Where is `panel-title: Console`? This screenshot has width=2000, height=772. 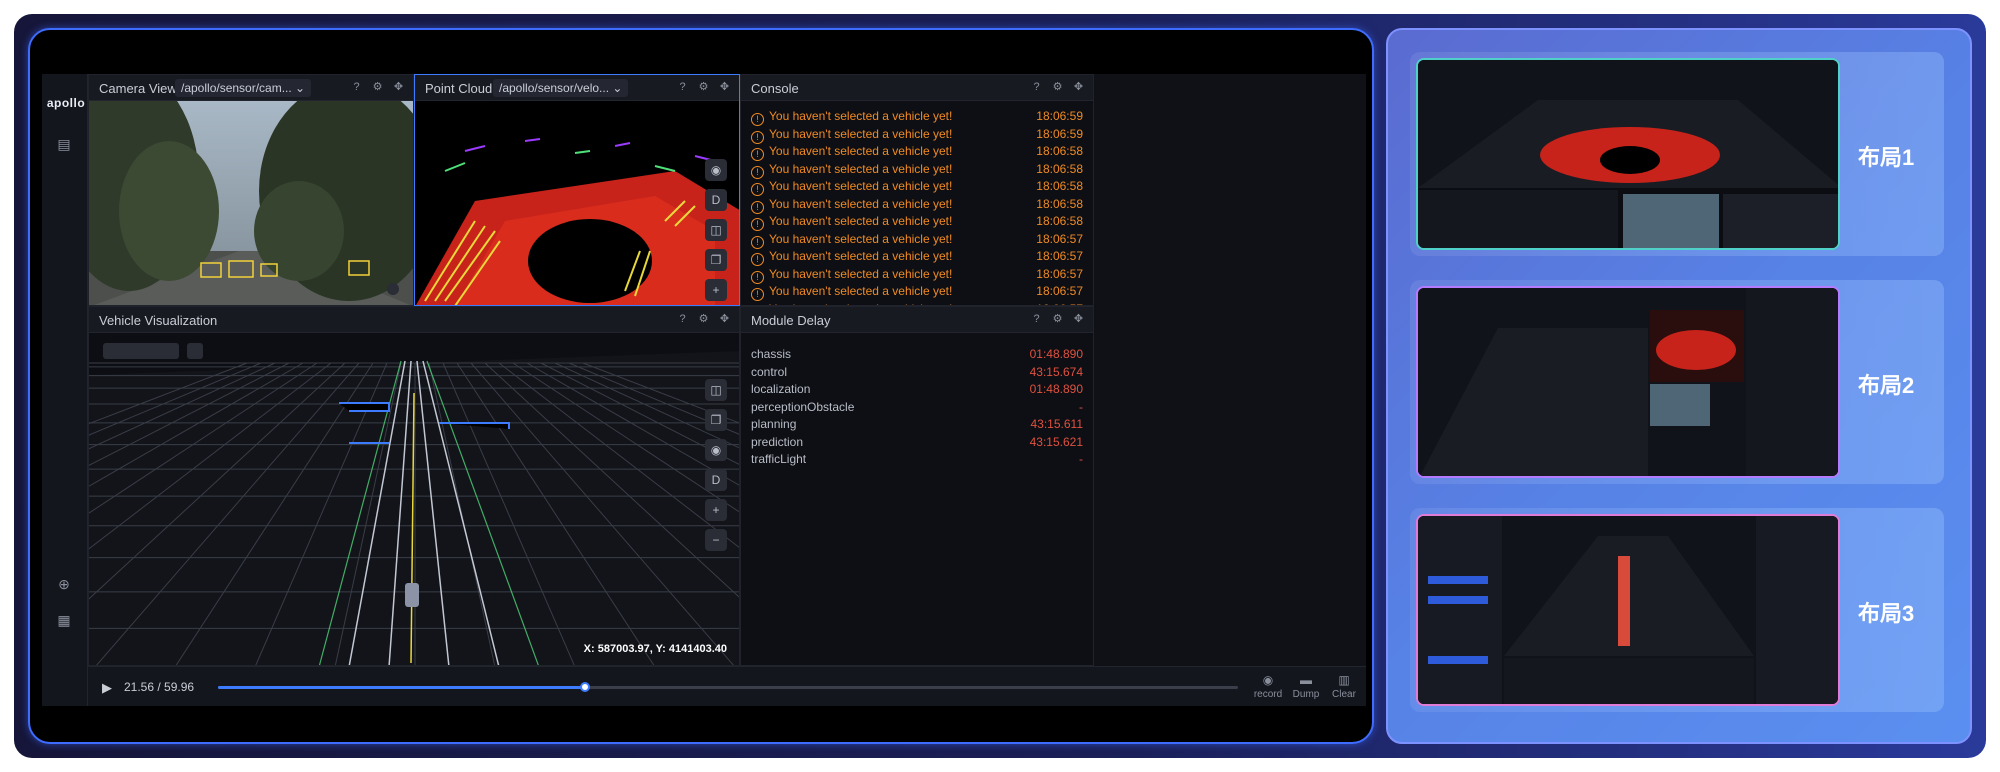 panel-title: Console is located at coordinates (775, 88).